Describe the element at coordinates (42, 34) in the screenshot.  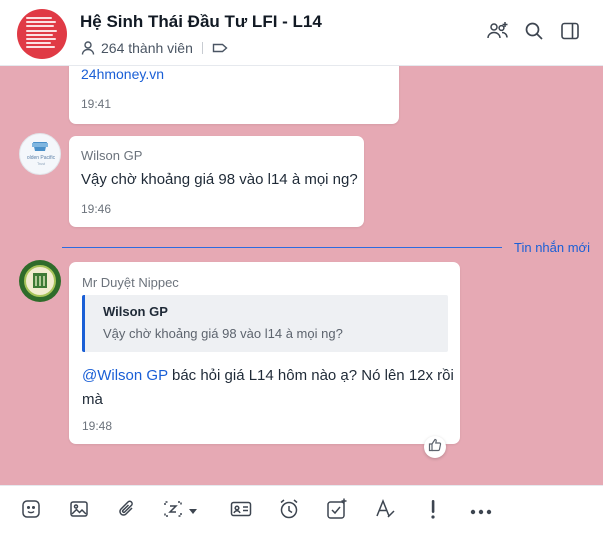
I see `group-avatar` at that location.